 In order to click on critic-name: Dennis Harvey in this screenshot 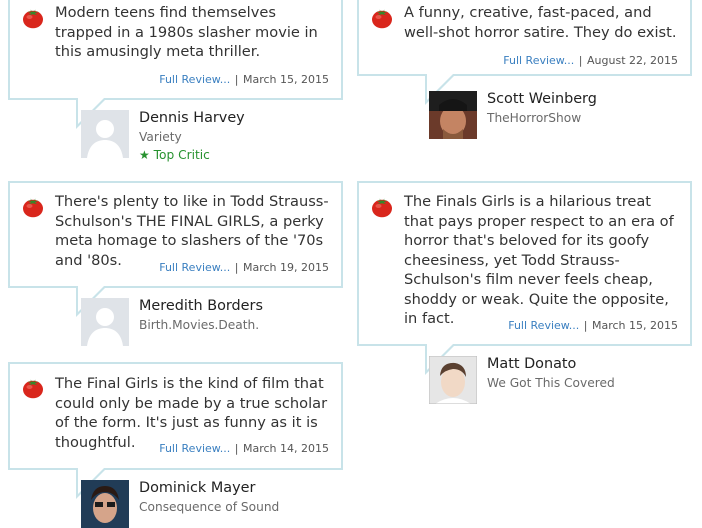, I will do `click(192, 118)`.